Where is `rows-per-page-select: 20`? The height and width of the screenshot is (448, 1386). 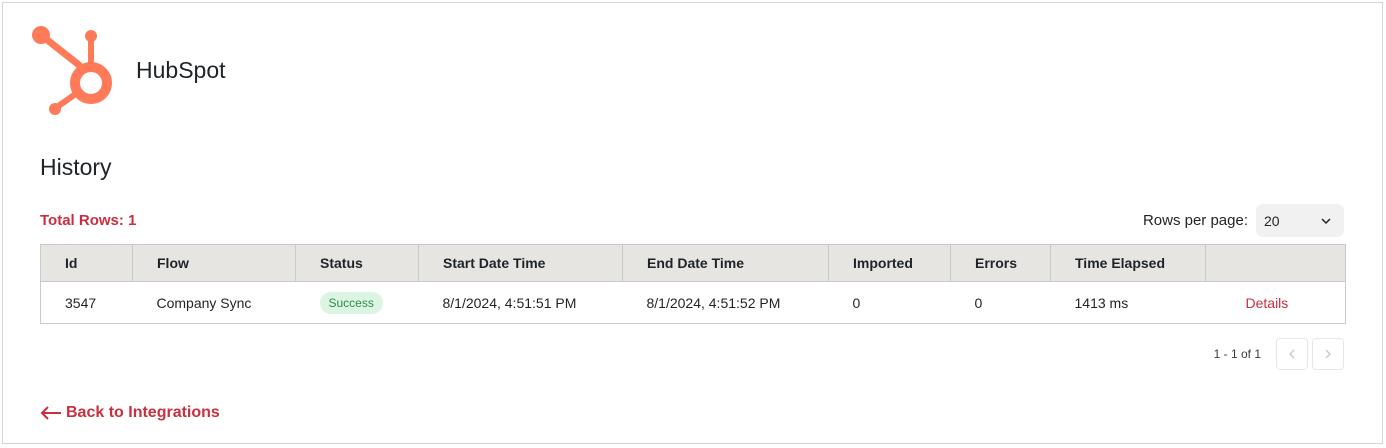 rows-per-page-select: 20 is located at coordinates (1300, 220).